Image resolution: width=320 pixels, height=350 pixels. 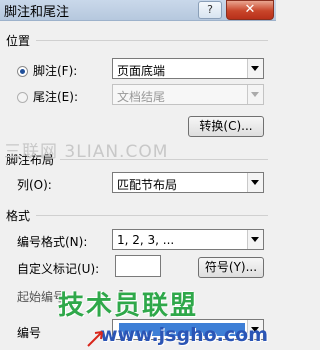 I want to click on watermark-jsgho-cn: 技术员联盟, so click(x=128, y=306).